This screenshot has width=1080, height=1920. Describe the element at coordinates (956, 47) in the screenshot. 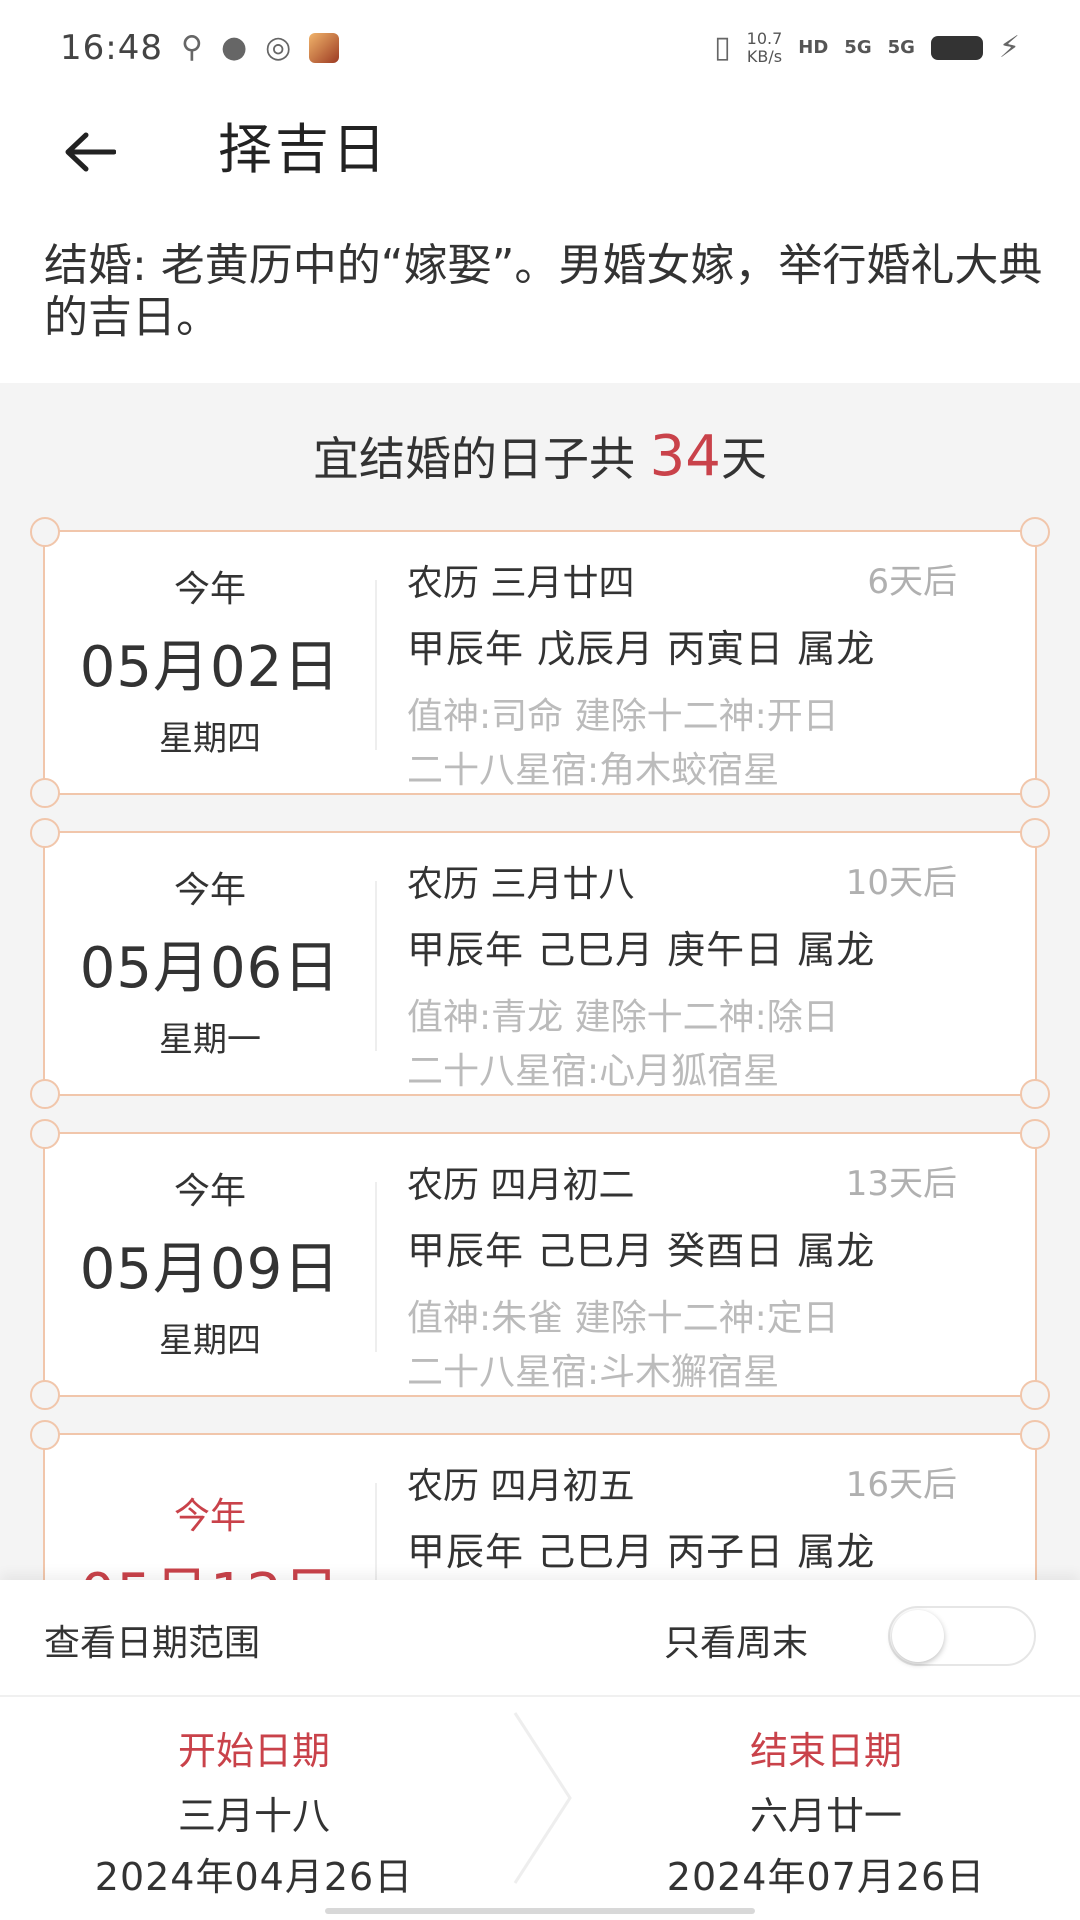

I see `battery-icon` at that location.